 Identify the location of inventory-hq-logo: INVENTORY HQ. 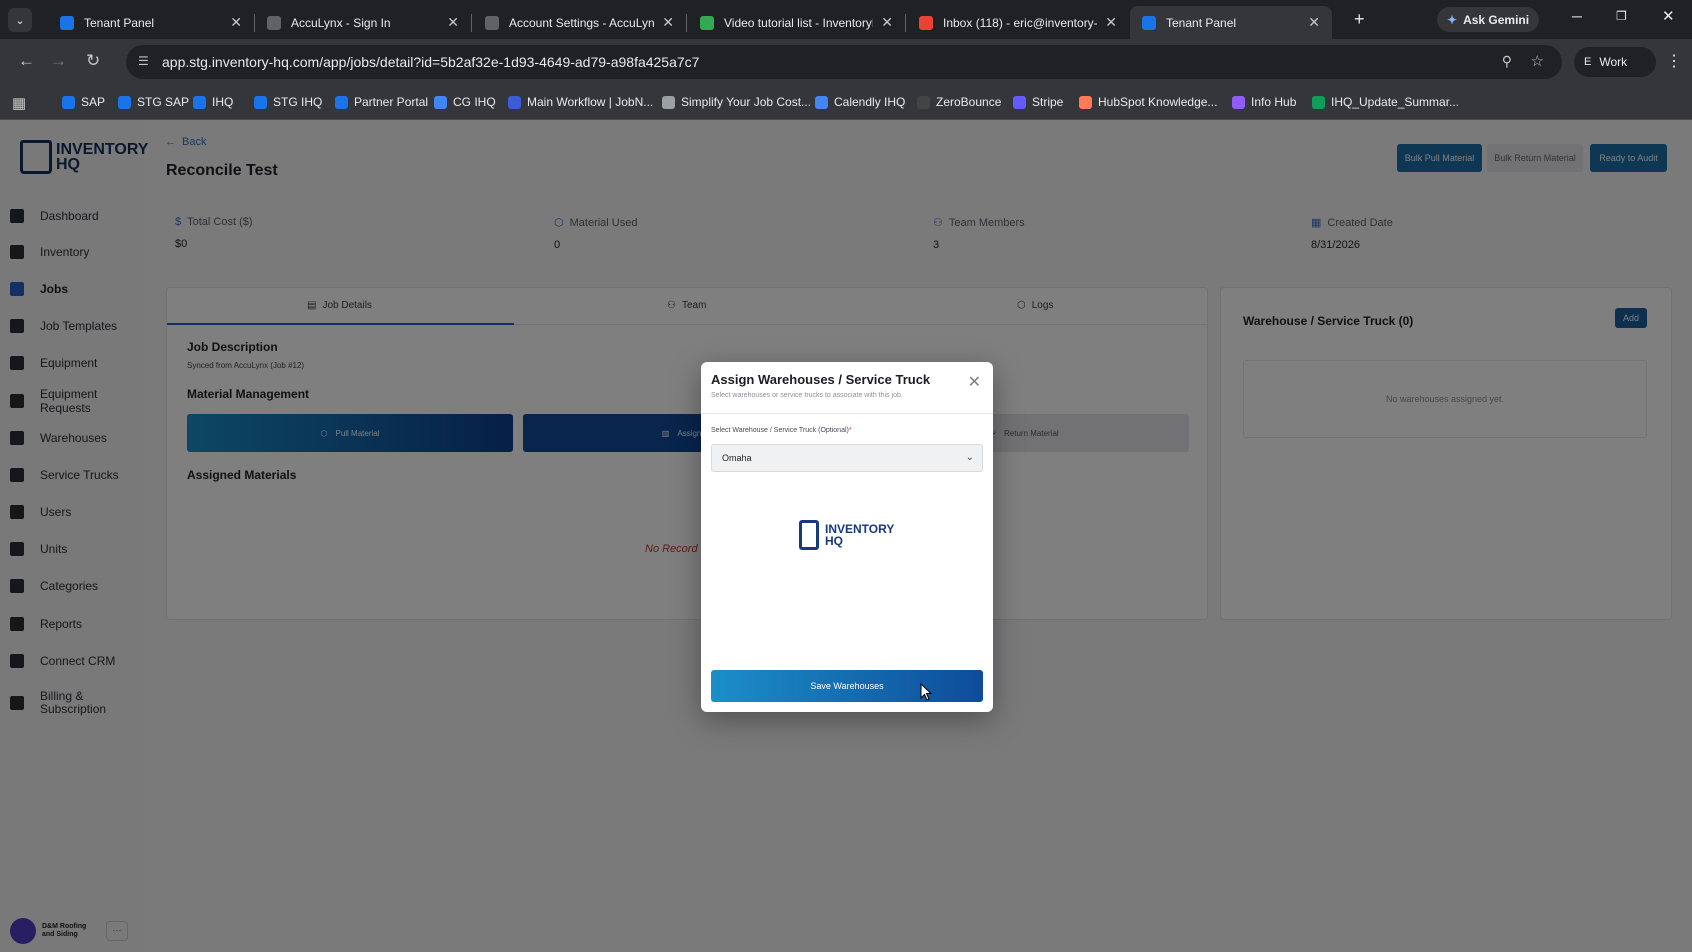
(846, 535).